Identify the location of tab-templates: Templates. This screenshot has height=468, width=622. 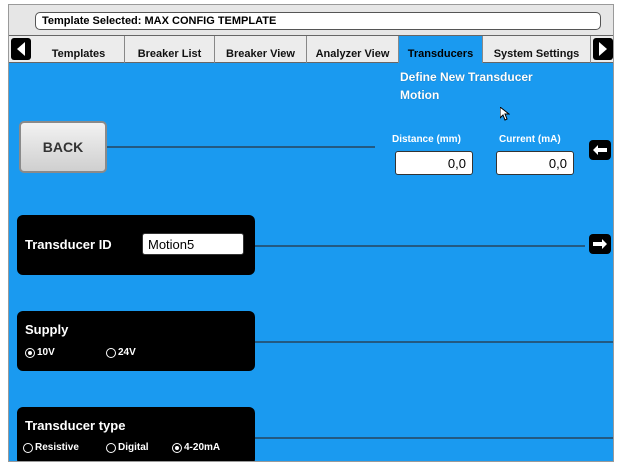
(79, 49).